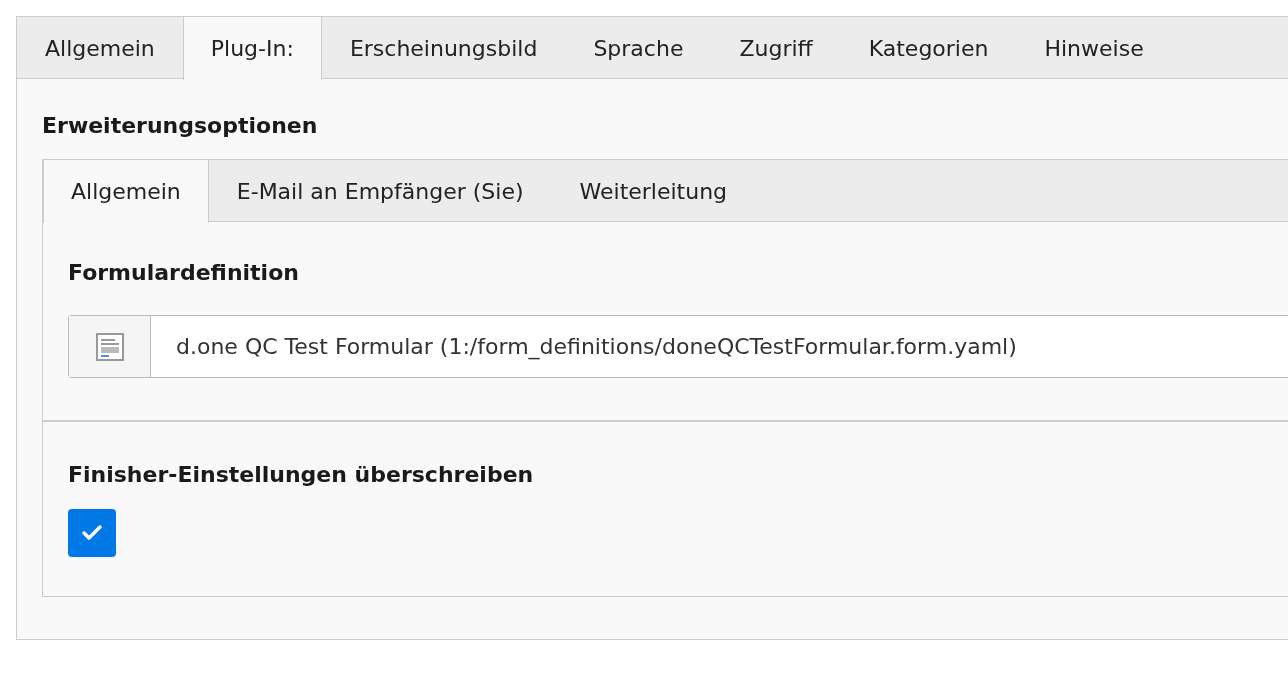 The width and height of the screenshot is (1288, 688). I want to click on tab: Plug-In:, so click(252, 48).